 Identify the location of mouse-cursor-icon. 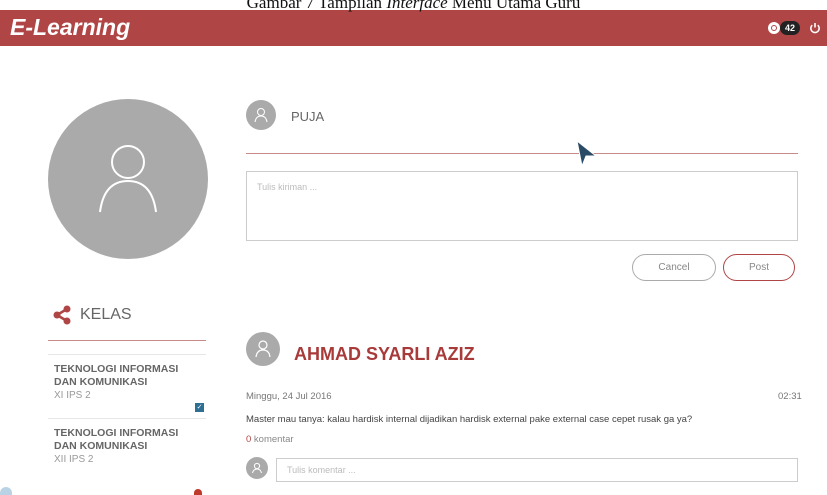
(587, 154).